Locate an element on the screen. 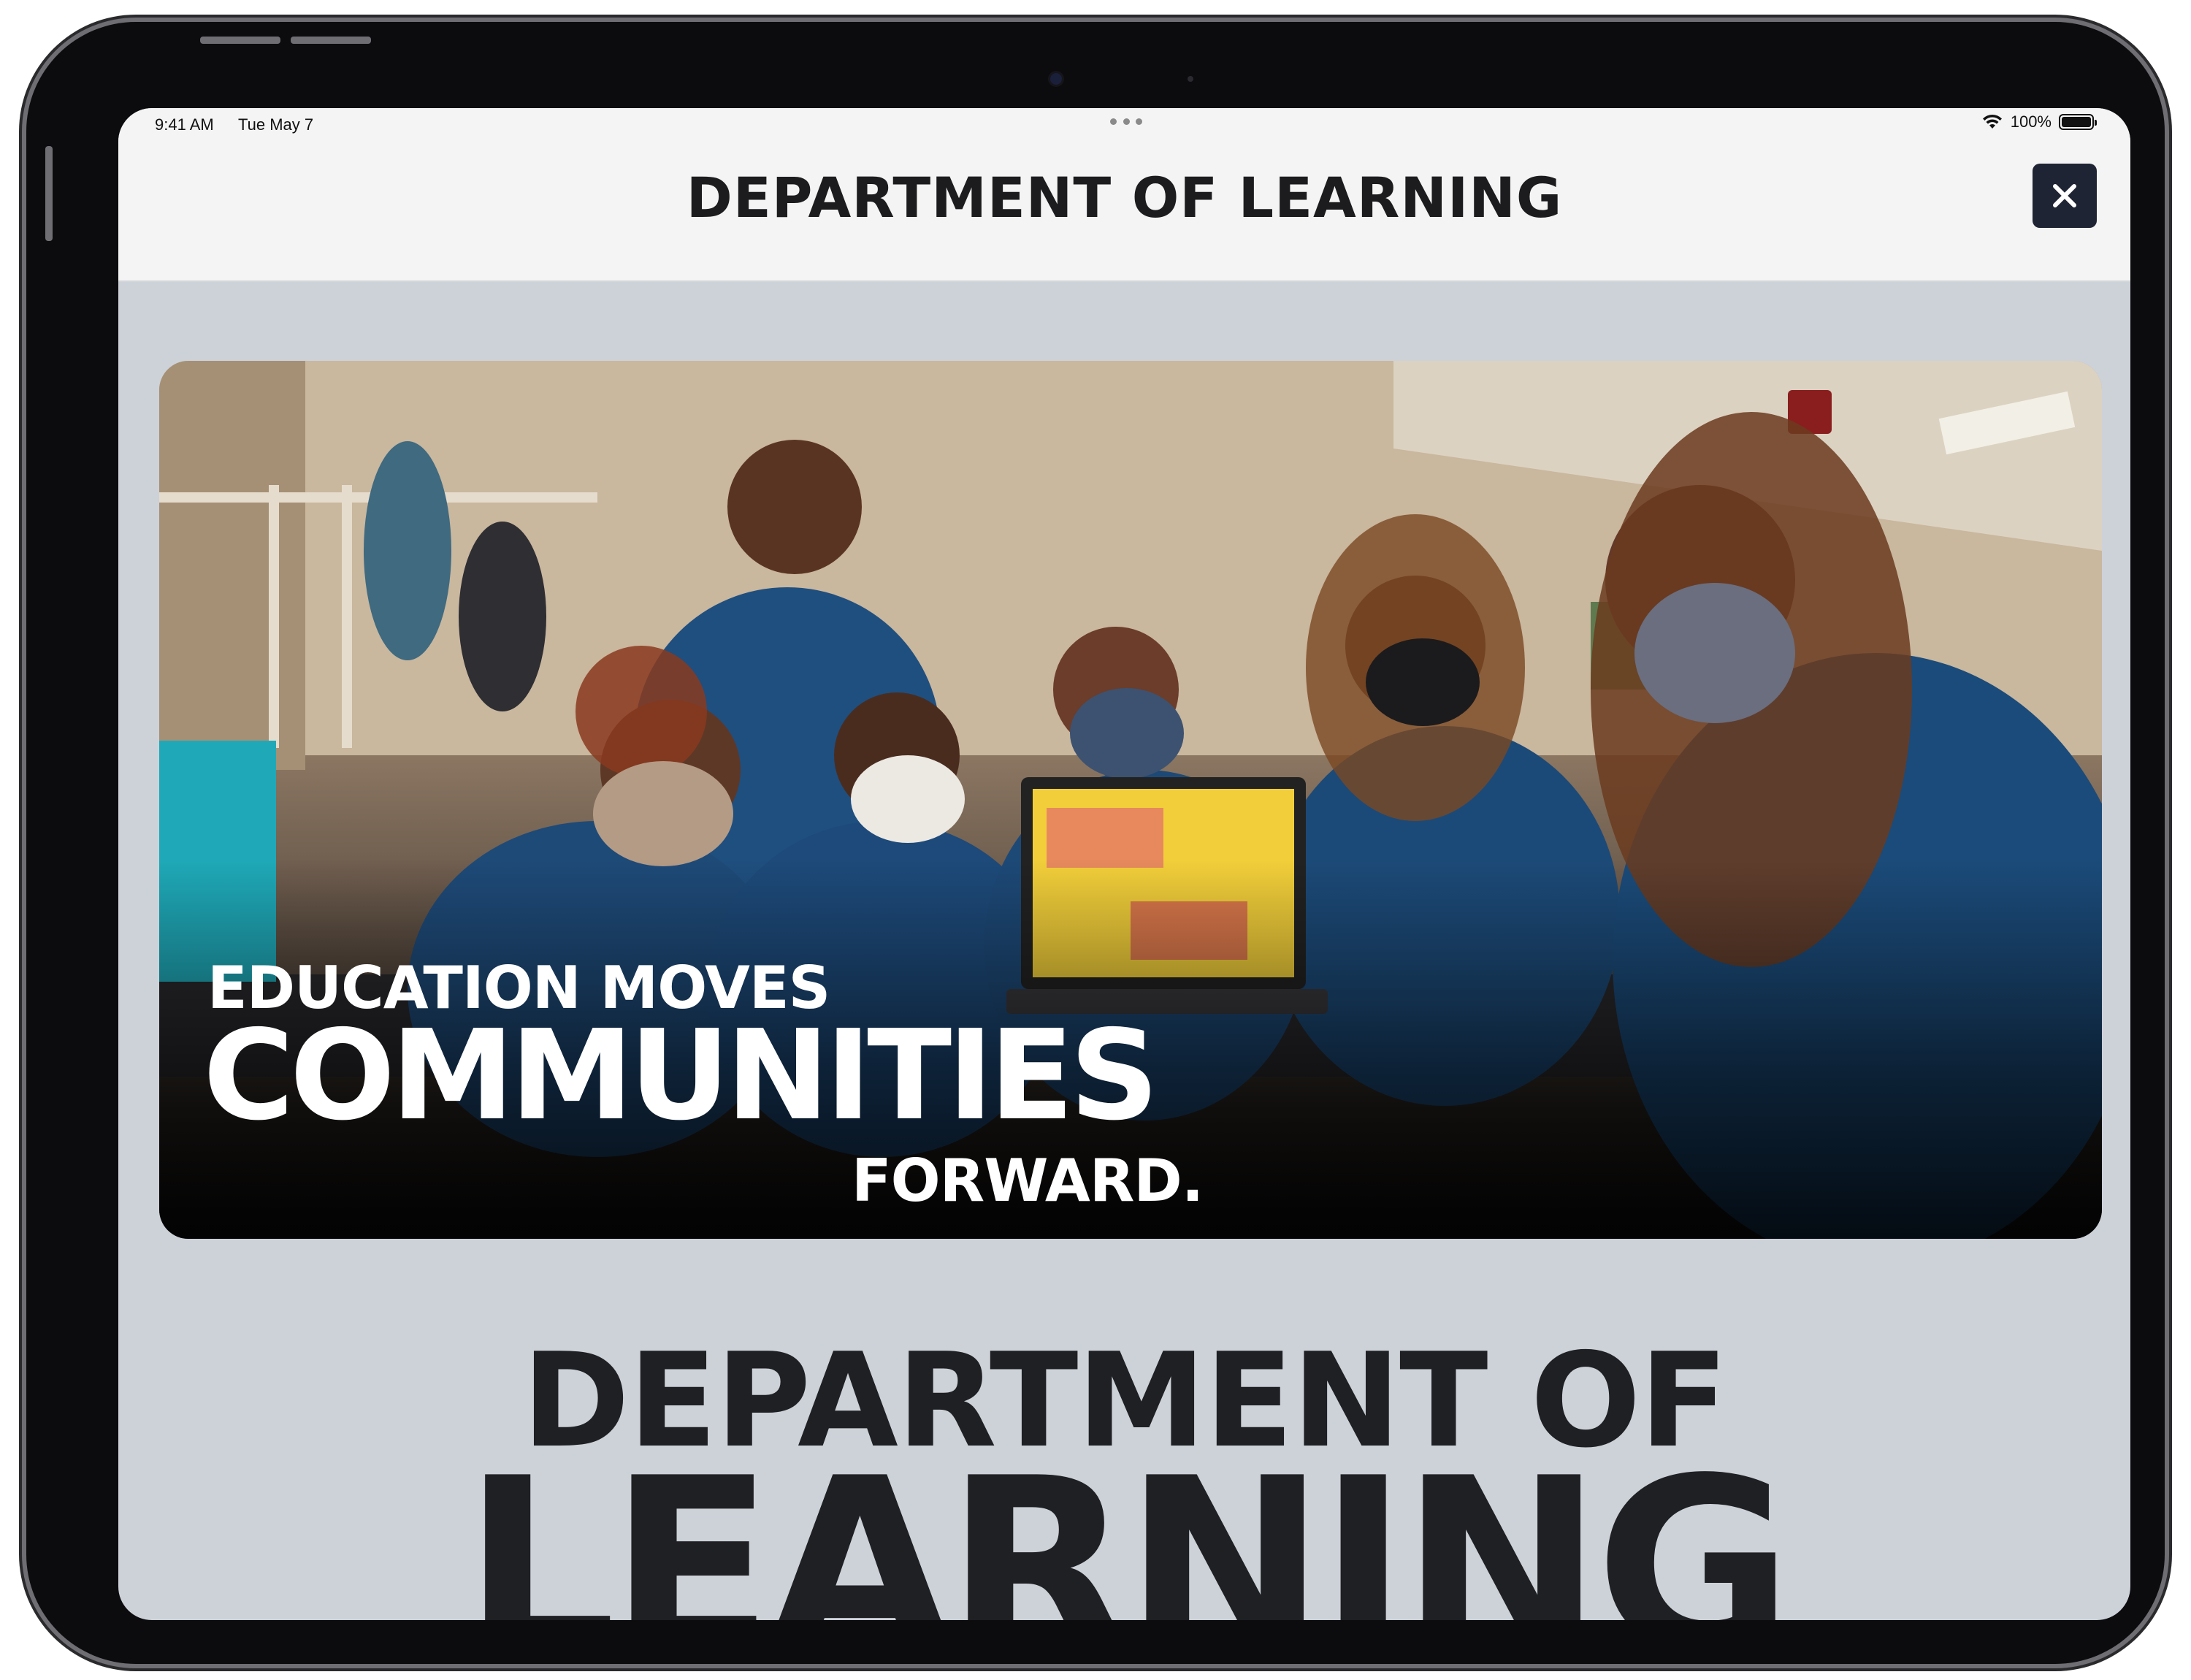 Image resolution: width=2191 pixels, height=1680 pixels. header-title: DEPARTMENT OF LEARNING is located at coordinates (1124, 197).